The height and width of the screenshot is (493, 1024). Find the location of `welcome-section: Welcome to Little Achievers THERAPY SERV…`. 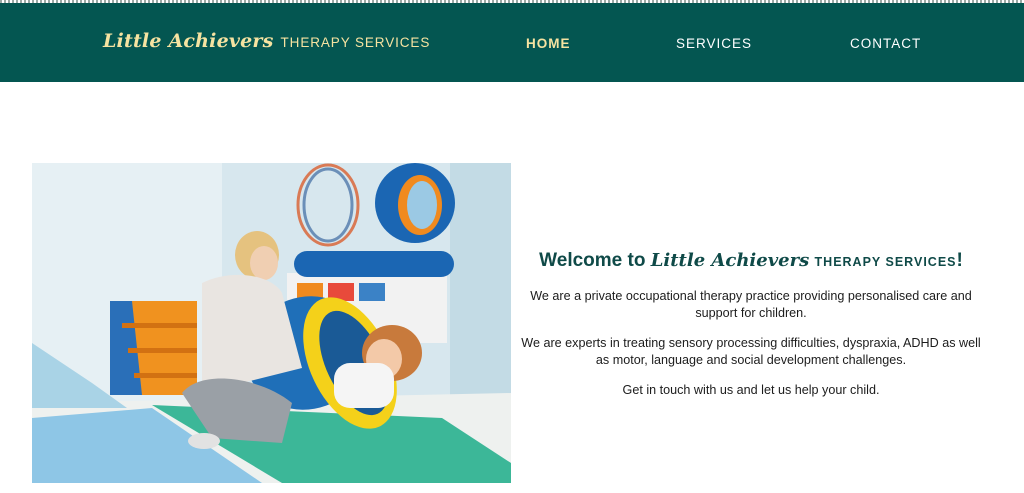

welcome-section: Welcome to Little Achievers THERAPY SERV… is located at coordinates (751, 331).